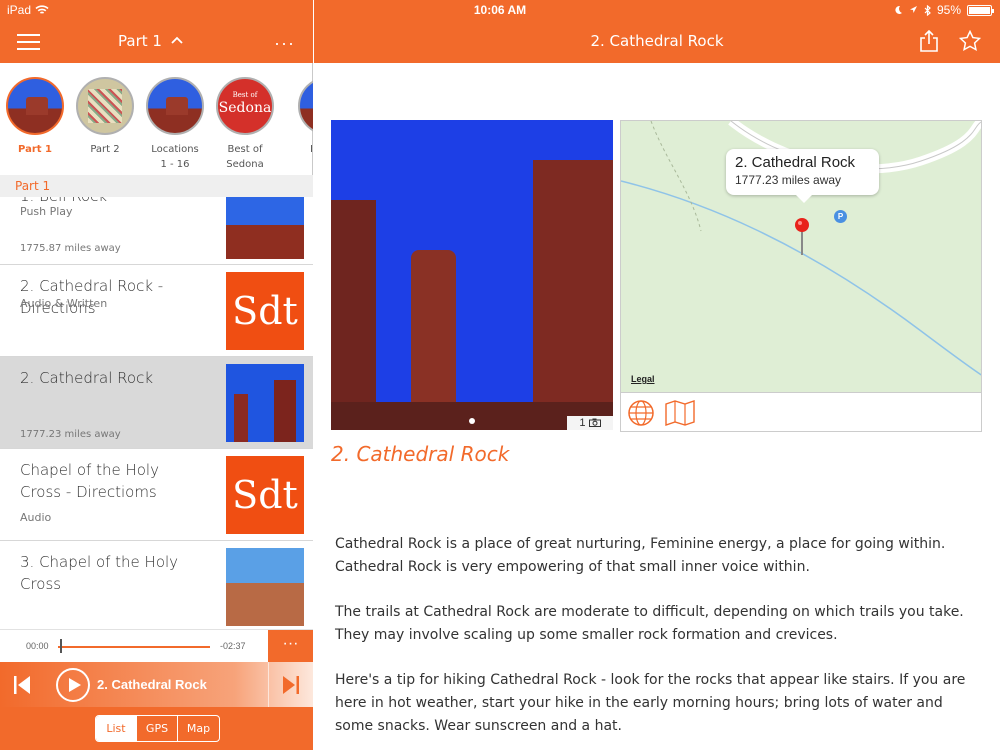  What do you see at coordinates (22, 685) in the screenshot?
I see `previous-icon` at bounding box center [22, 685].